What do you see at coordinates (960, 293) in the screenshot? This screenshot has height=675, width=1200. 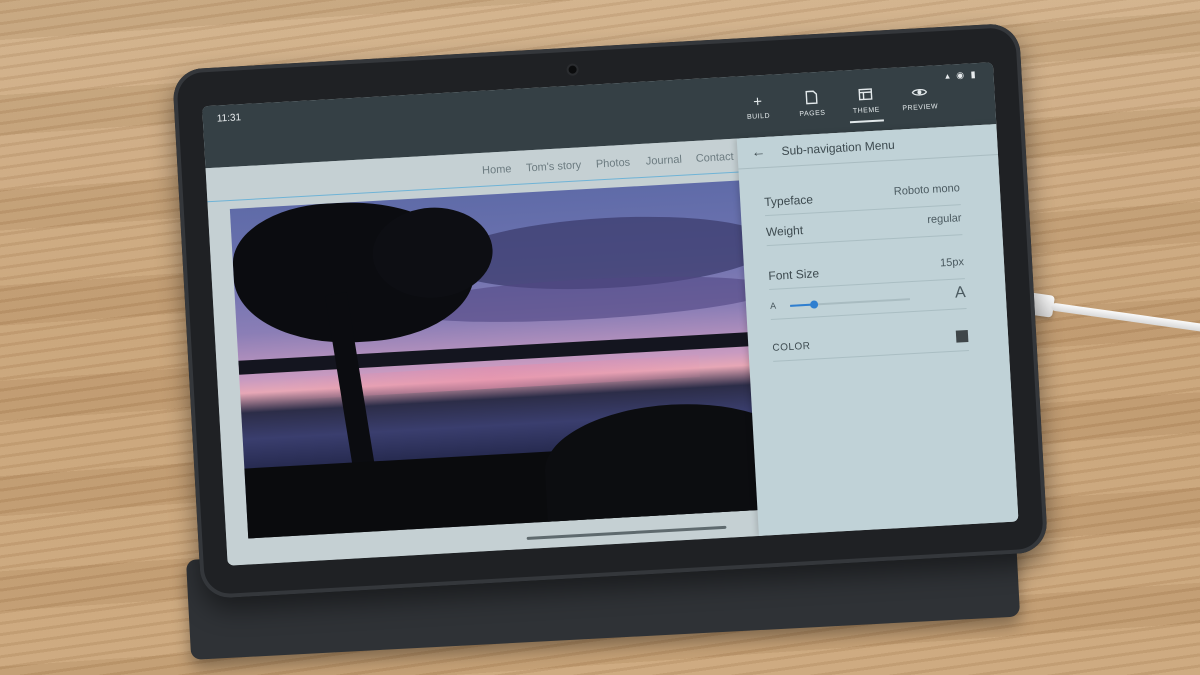 I see `slider-max-label: A` at bounding box center [960, 293].